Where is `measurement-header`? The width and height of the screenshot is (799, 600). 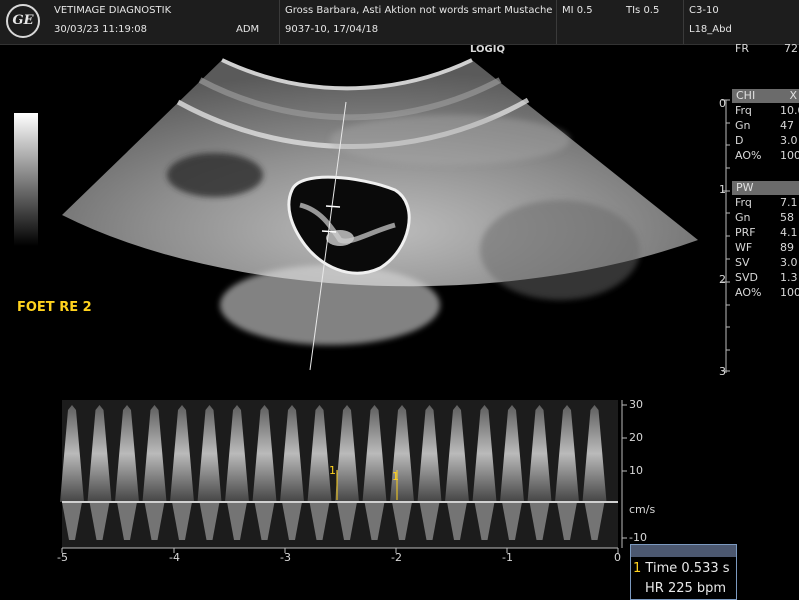 measurement-header is located at coordinates (683, 551).